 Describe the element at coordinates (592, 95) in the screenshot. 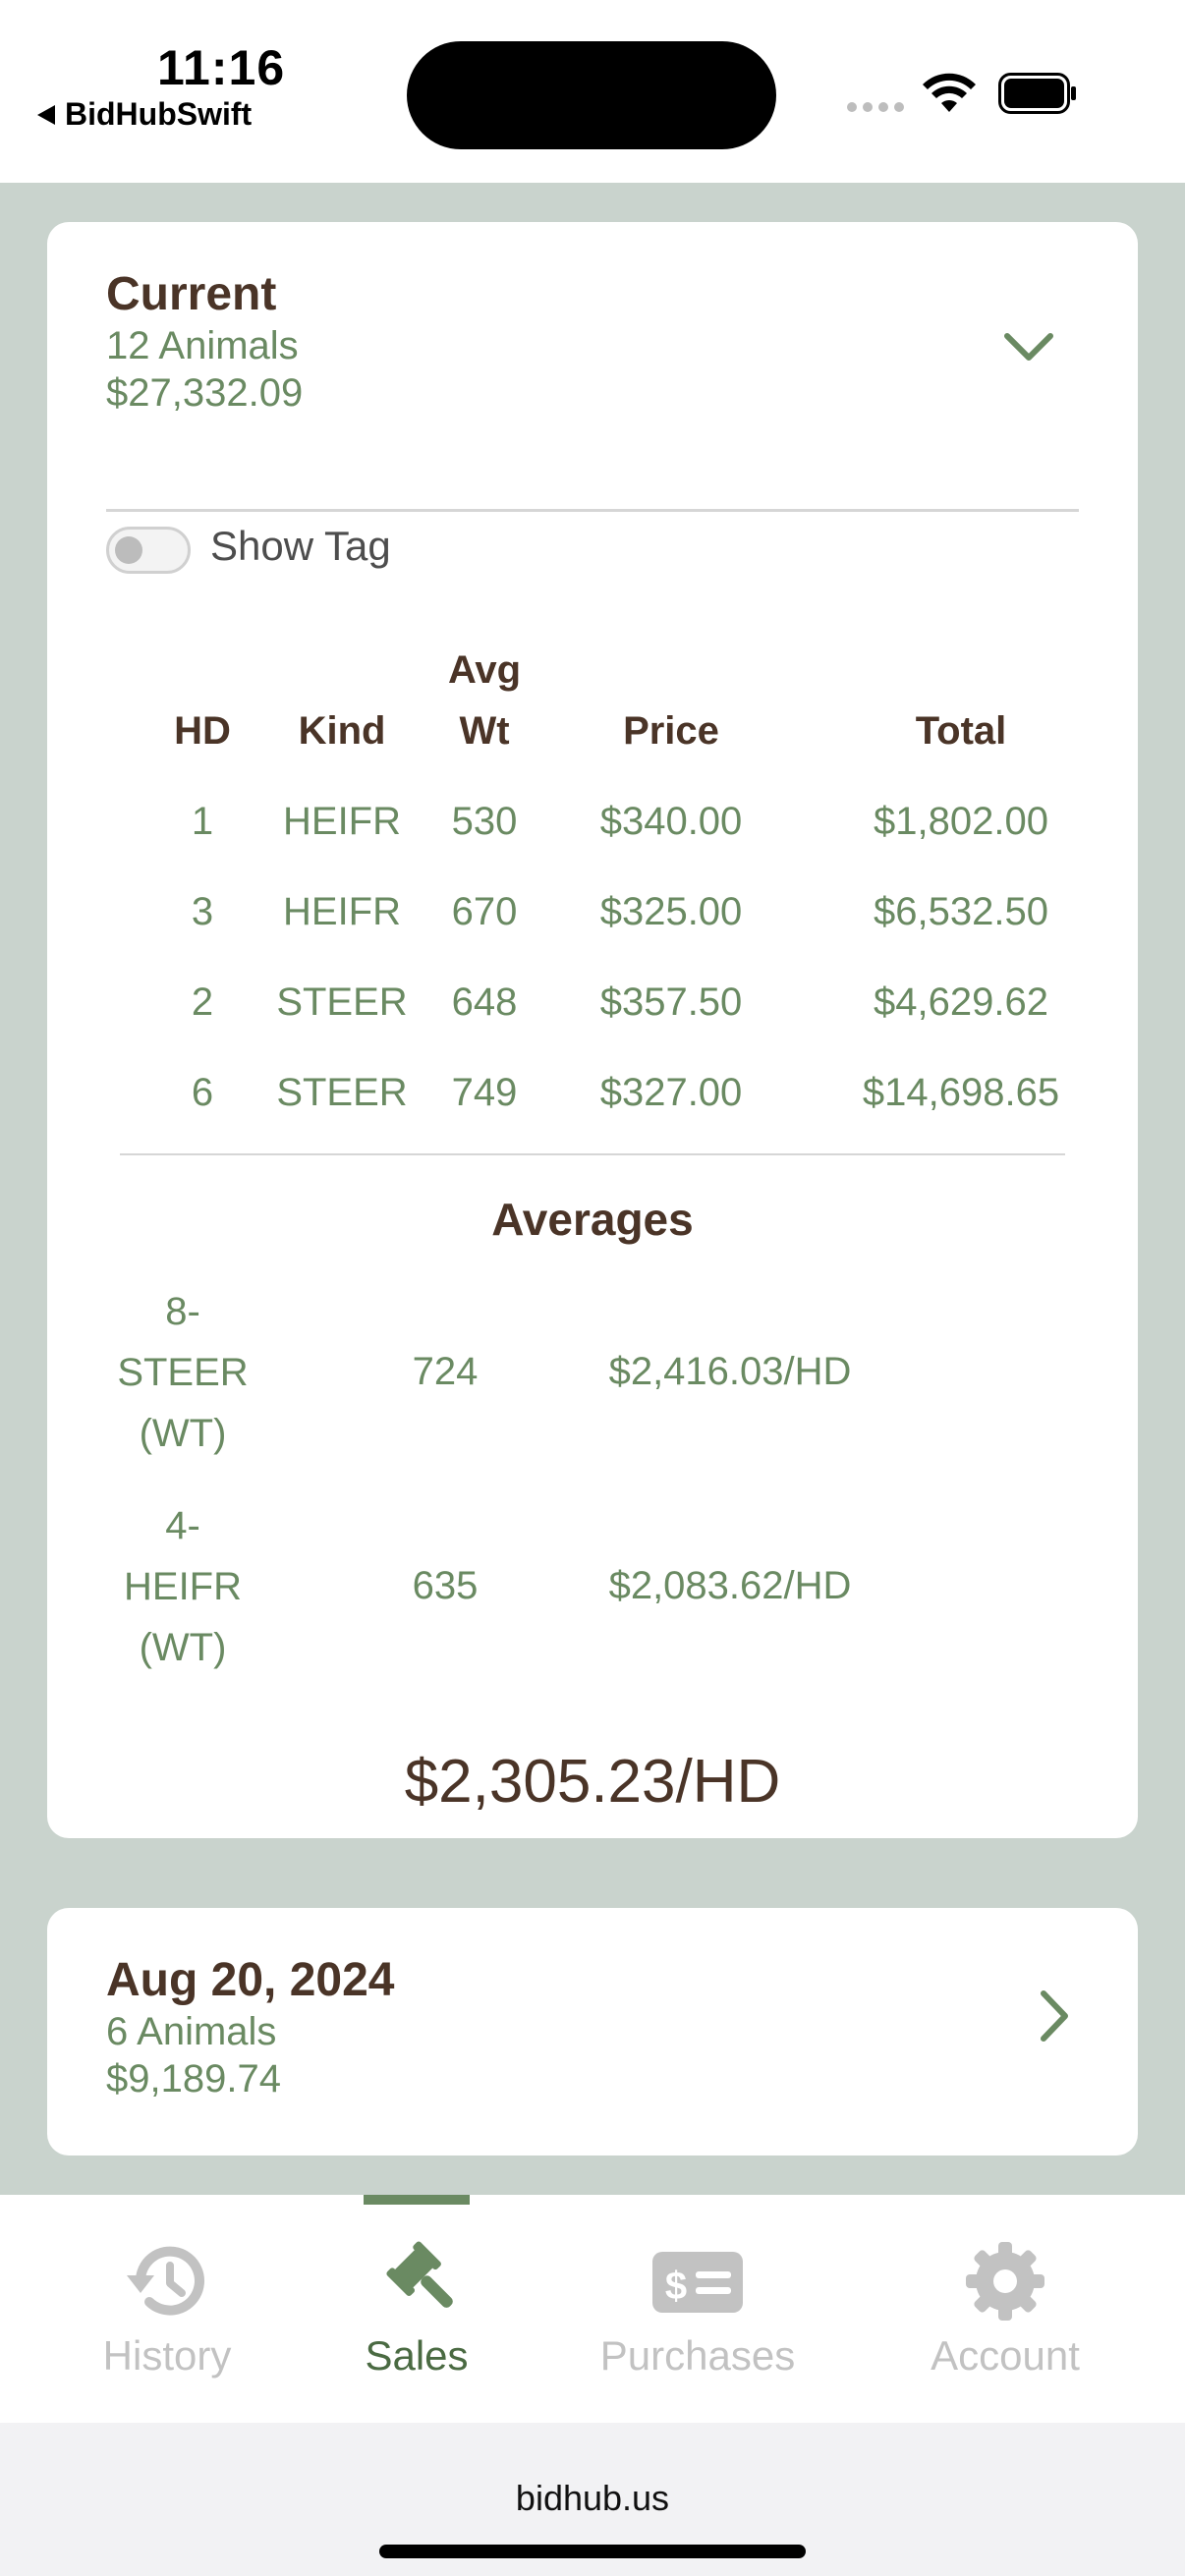

I see `dynamic-island` at that location.